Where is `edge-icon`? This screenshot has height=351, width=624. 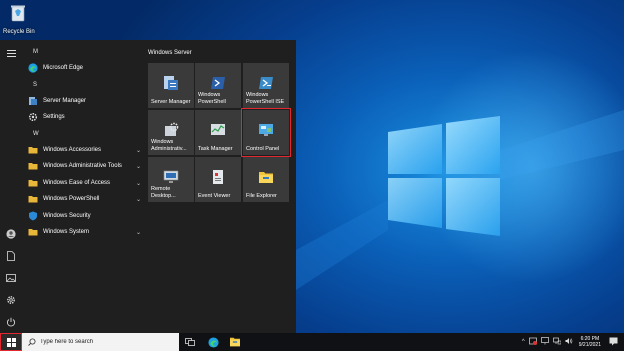 edge-icon is located at coordinates (33, 68).